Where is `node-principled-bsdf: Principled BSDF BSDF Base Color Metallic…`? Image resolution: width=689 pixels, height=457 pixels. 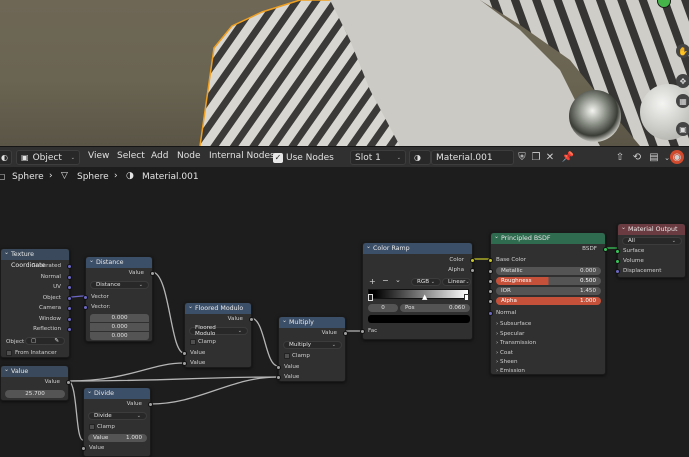
node-principled-bsdf: Principled BSDF BSDF Base Color Metallic… is located at coordinates (548, 303).